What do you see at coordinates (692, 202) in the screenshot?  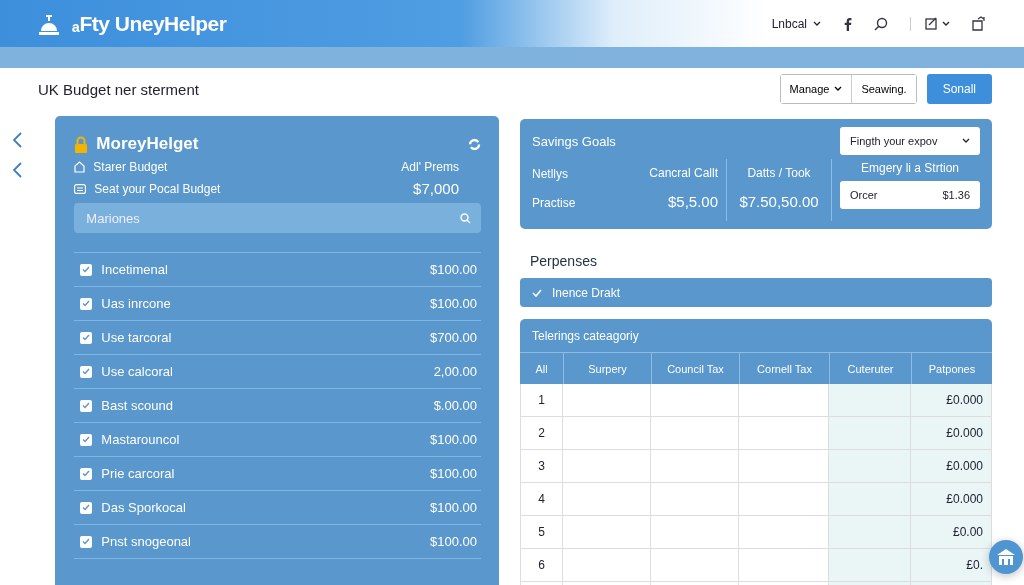 I see `card-value: $5,5.00` at bounding box center [692, 202].